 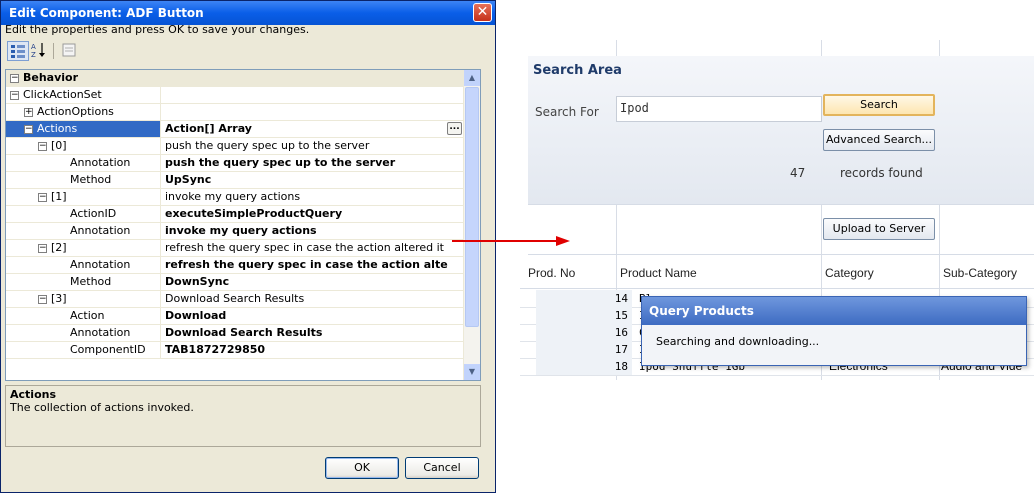 I want to click on search-button: Search, so click(x=879, y=105).